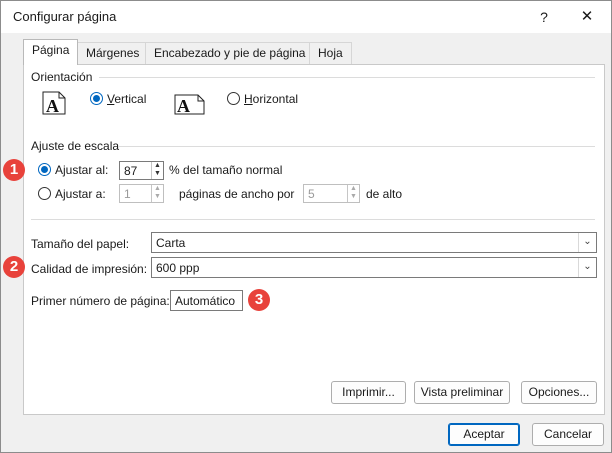 The height and width of the screenshot is (453, 612). What do you see at coordinates (313, 219) in the screenshot?
I see `paper-divider` at bounding box center [313, 219].